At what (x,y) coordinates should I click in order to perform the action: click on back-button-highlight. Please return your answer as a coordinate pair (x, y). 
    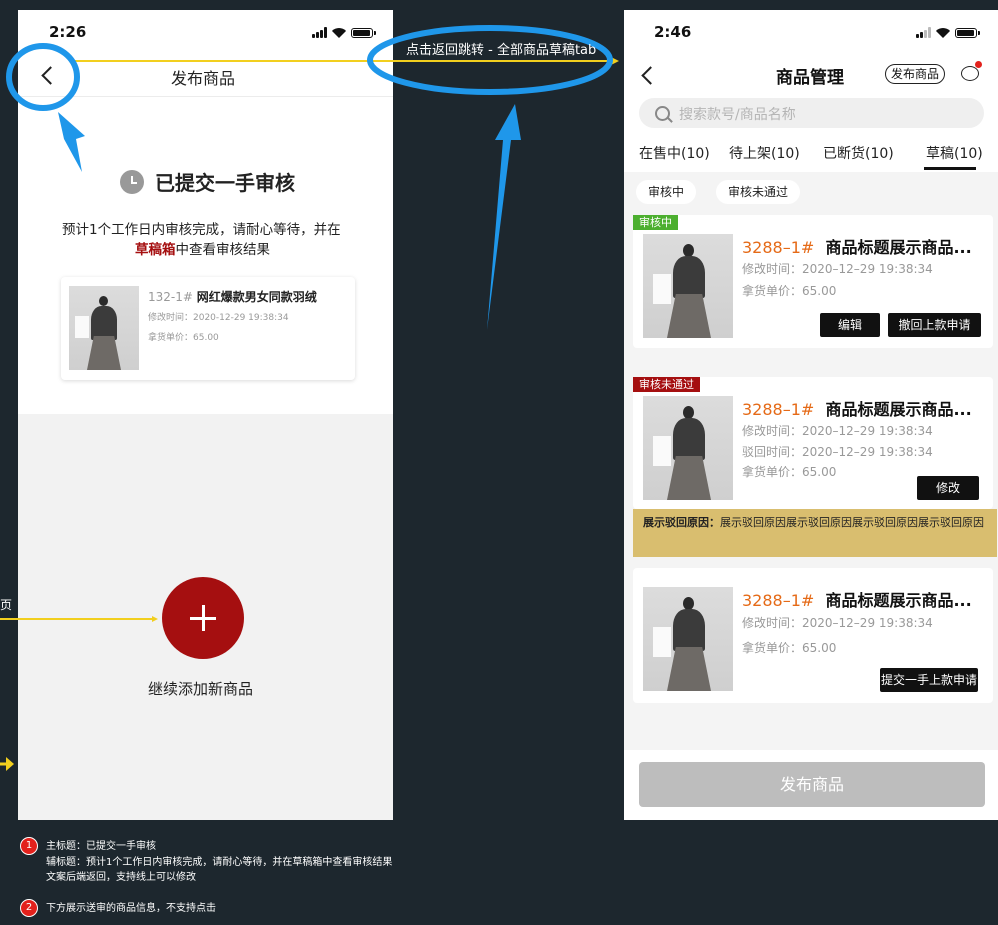
    Looking at the image, I should click on (43, 77).